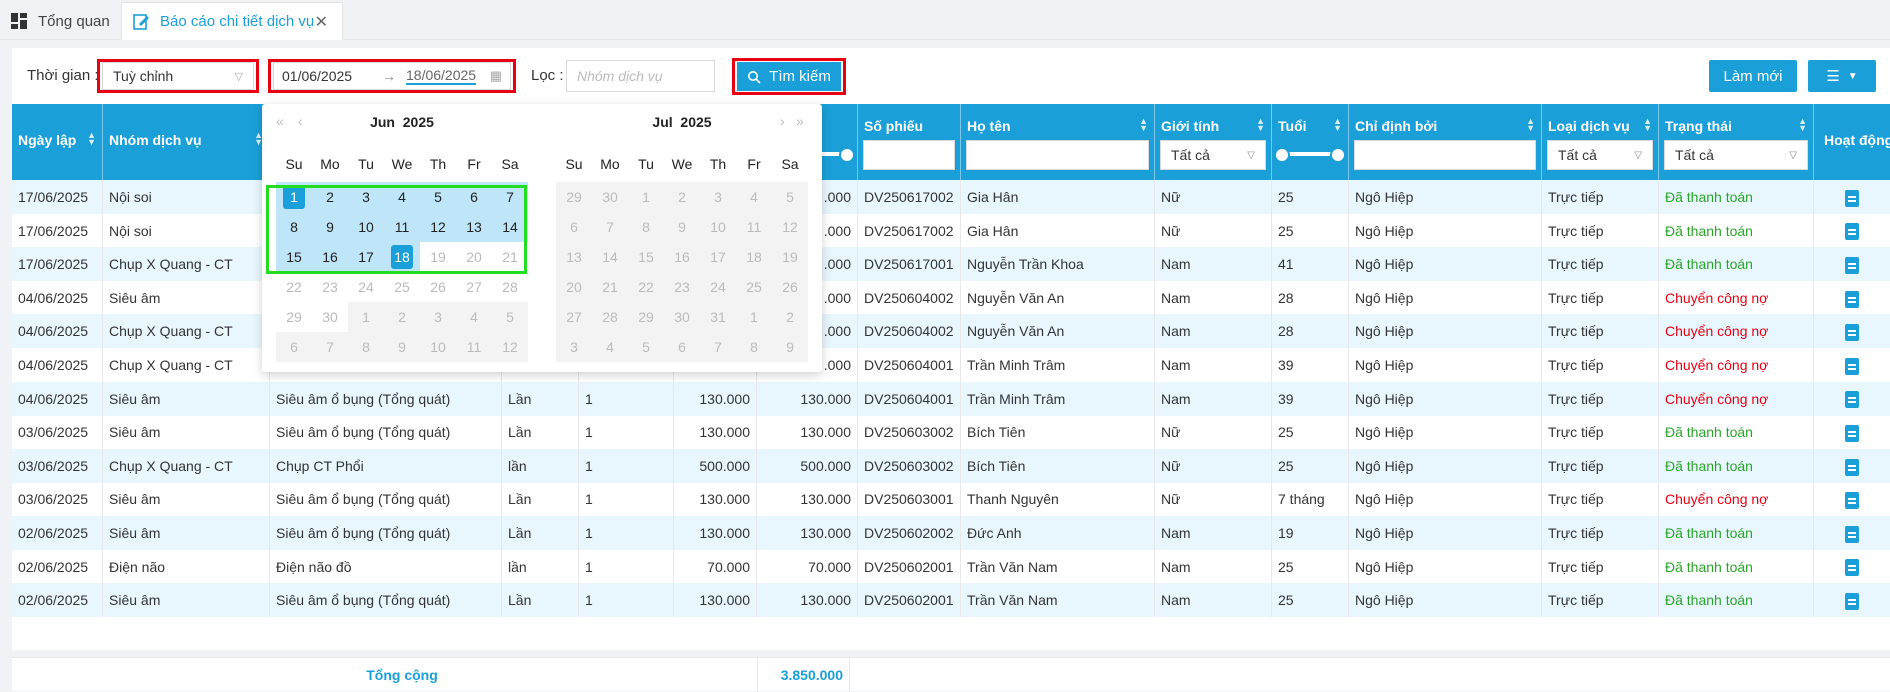 Image resolution: width=1890 pixels, height=692 pixels. What do you see at coordinates (441, 76) in the screenshot?
I see `date-to-input: 18/06/2025` at bounding box center [441, 76].